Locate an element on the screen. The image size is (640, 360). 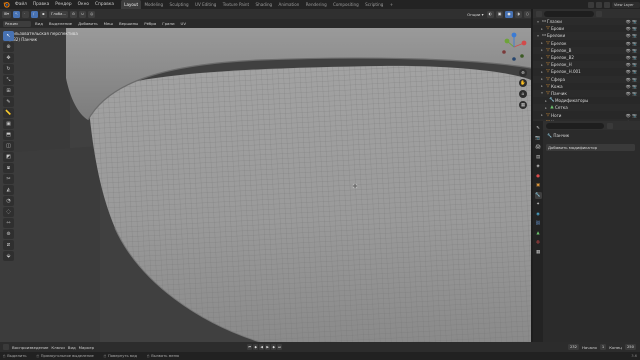
rotate-tool-icon: ↻ is located at coordinates (8, 69).